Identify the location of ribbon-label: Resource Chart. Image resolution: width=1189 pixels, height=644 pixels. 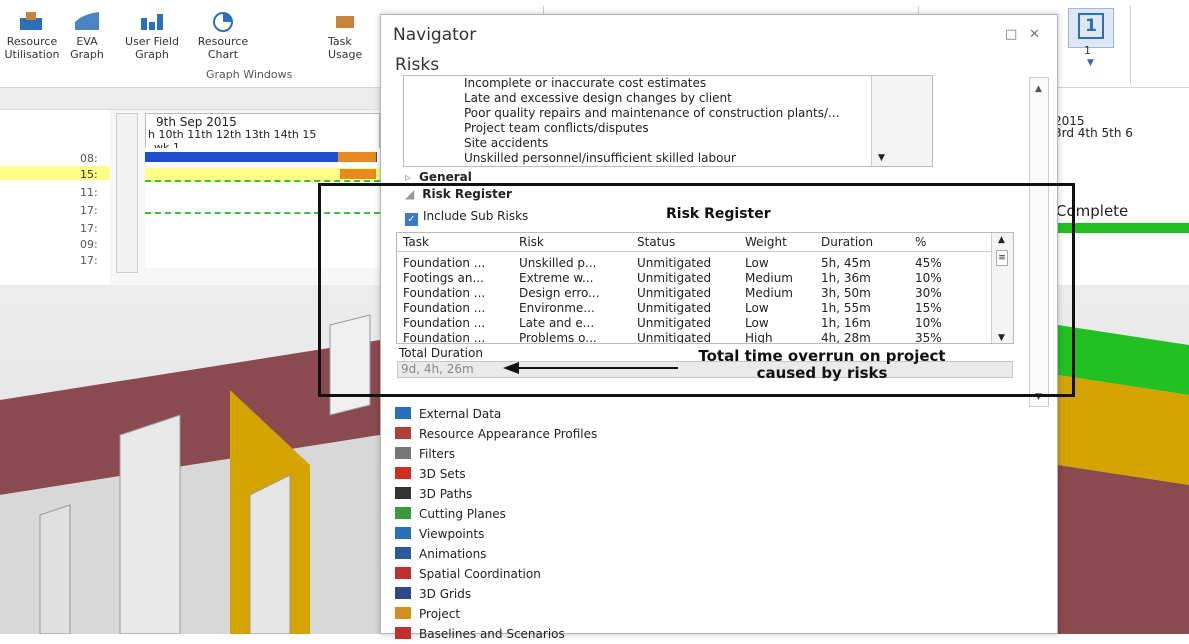
(223, 48).